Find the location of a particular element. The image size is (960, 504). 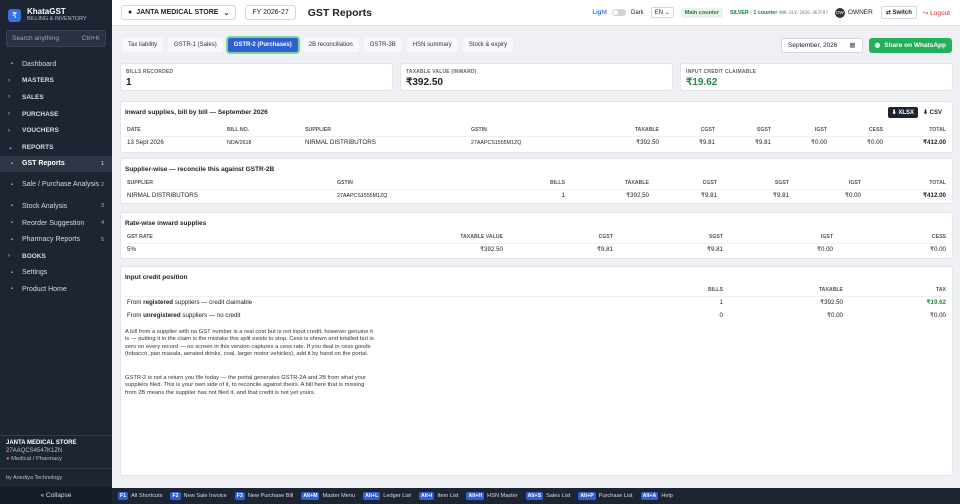

shortcut-alt-a: Alt+A Help is located at coordinates (656, 496).